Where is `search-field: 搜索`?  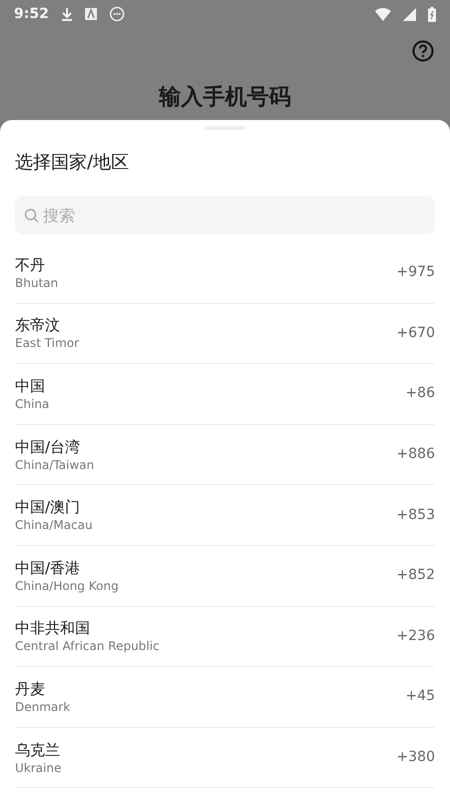 search-field: 搜索 is located at coordinates (225, 215).